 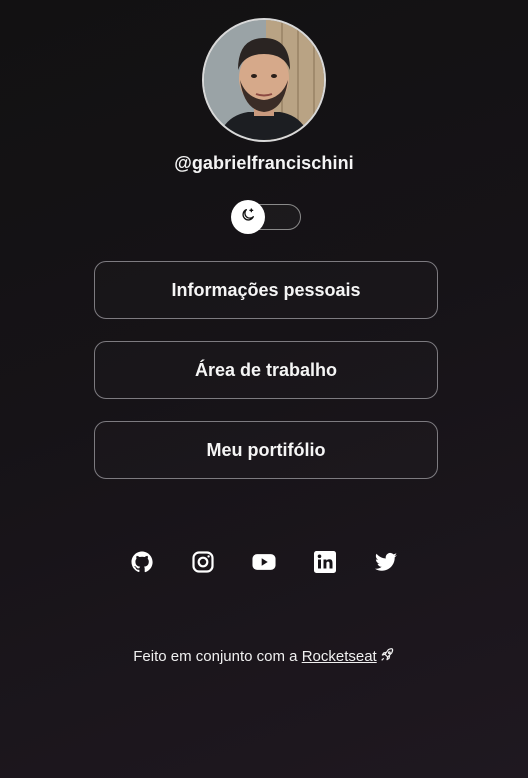 What do you see at coordinates (387, 657) in the screenshot?
I see `rocket-icon` at bounding box center [387, 657].